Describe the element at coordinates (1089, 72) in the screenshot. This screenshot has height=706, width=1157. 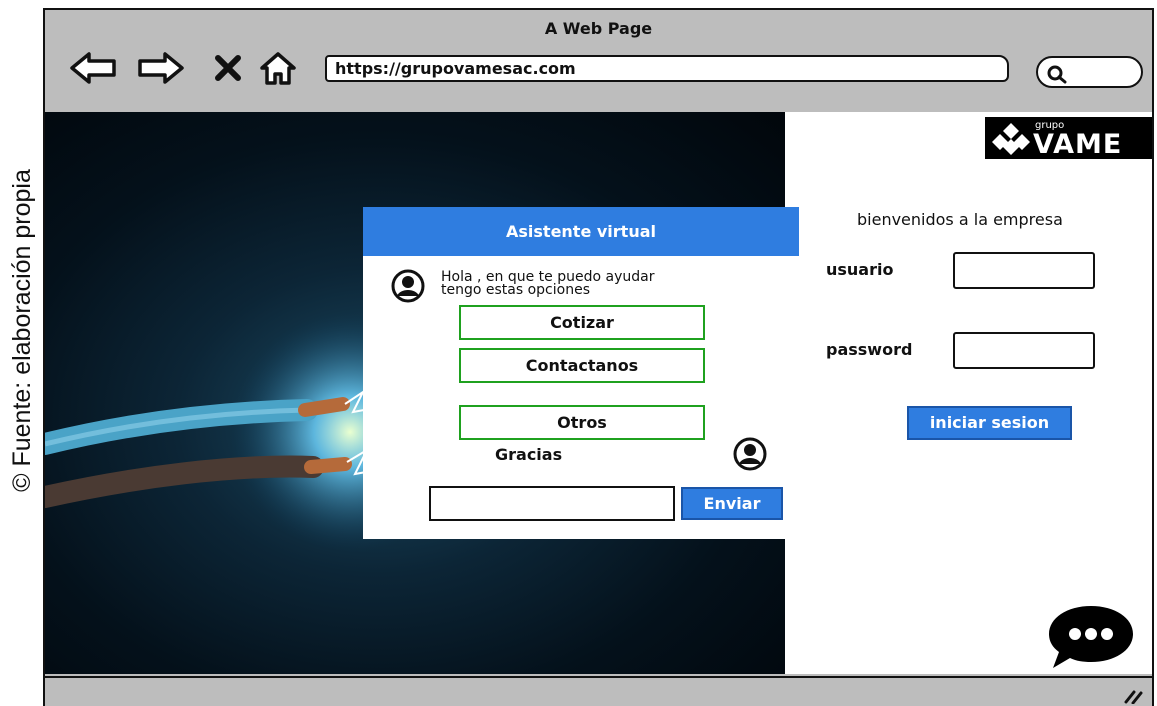
I see `search-field` at that location.